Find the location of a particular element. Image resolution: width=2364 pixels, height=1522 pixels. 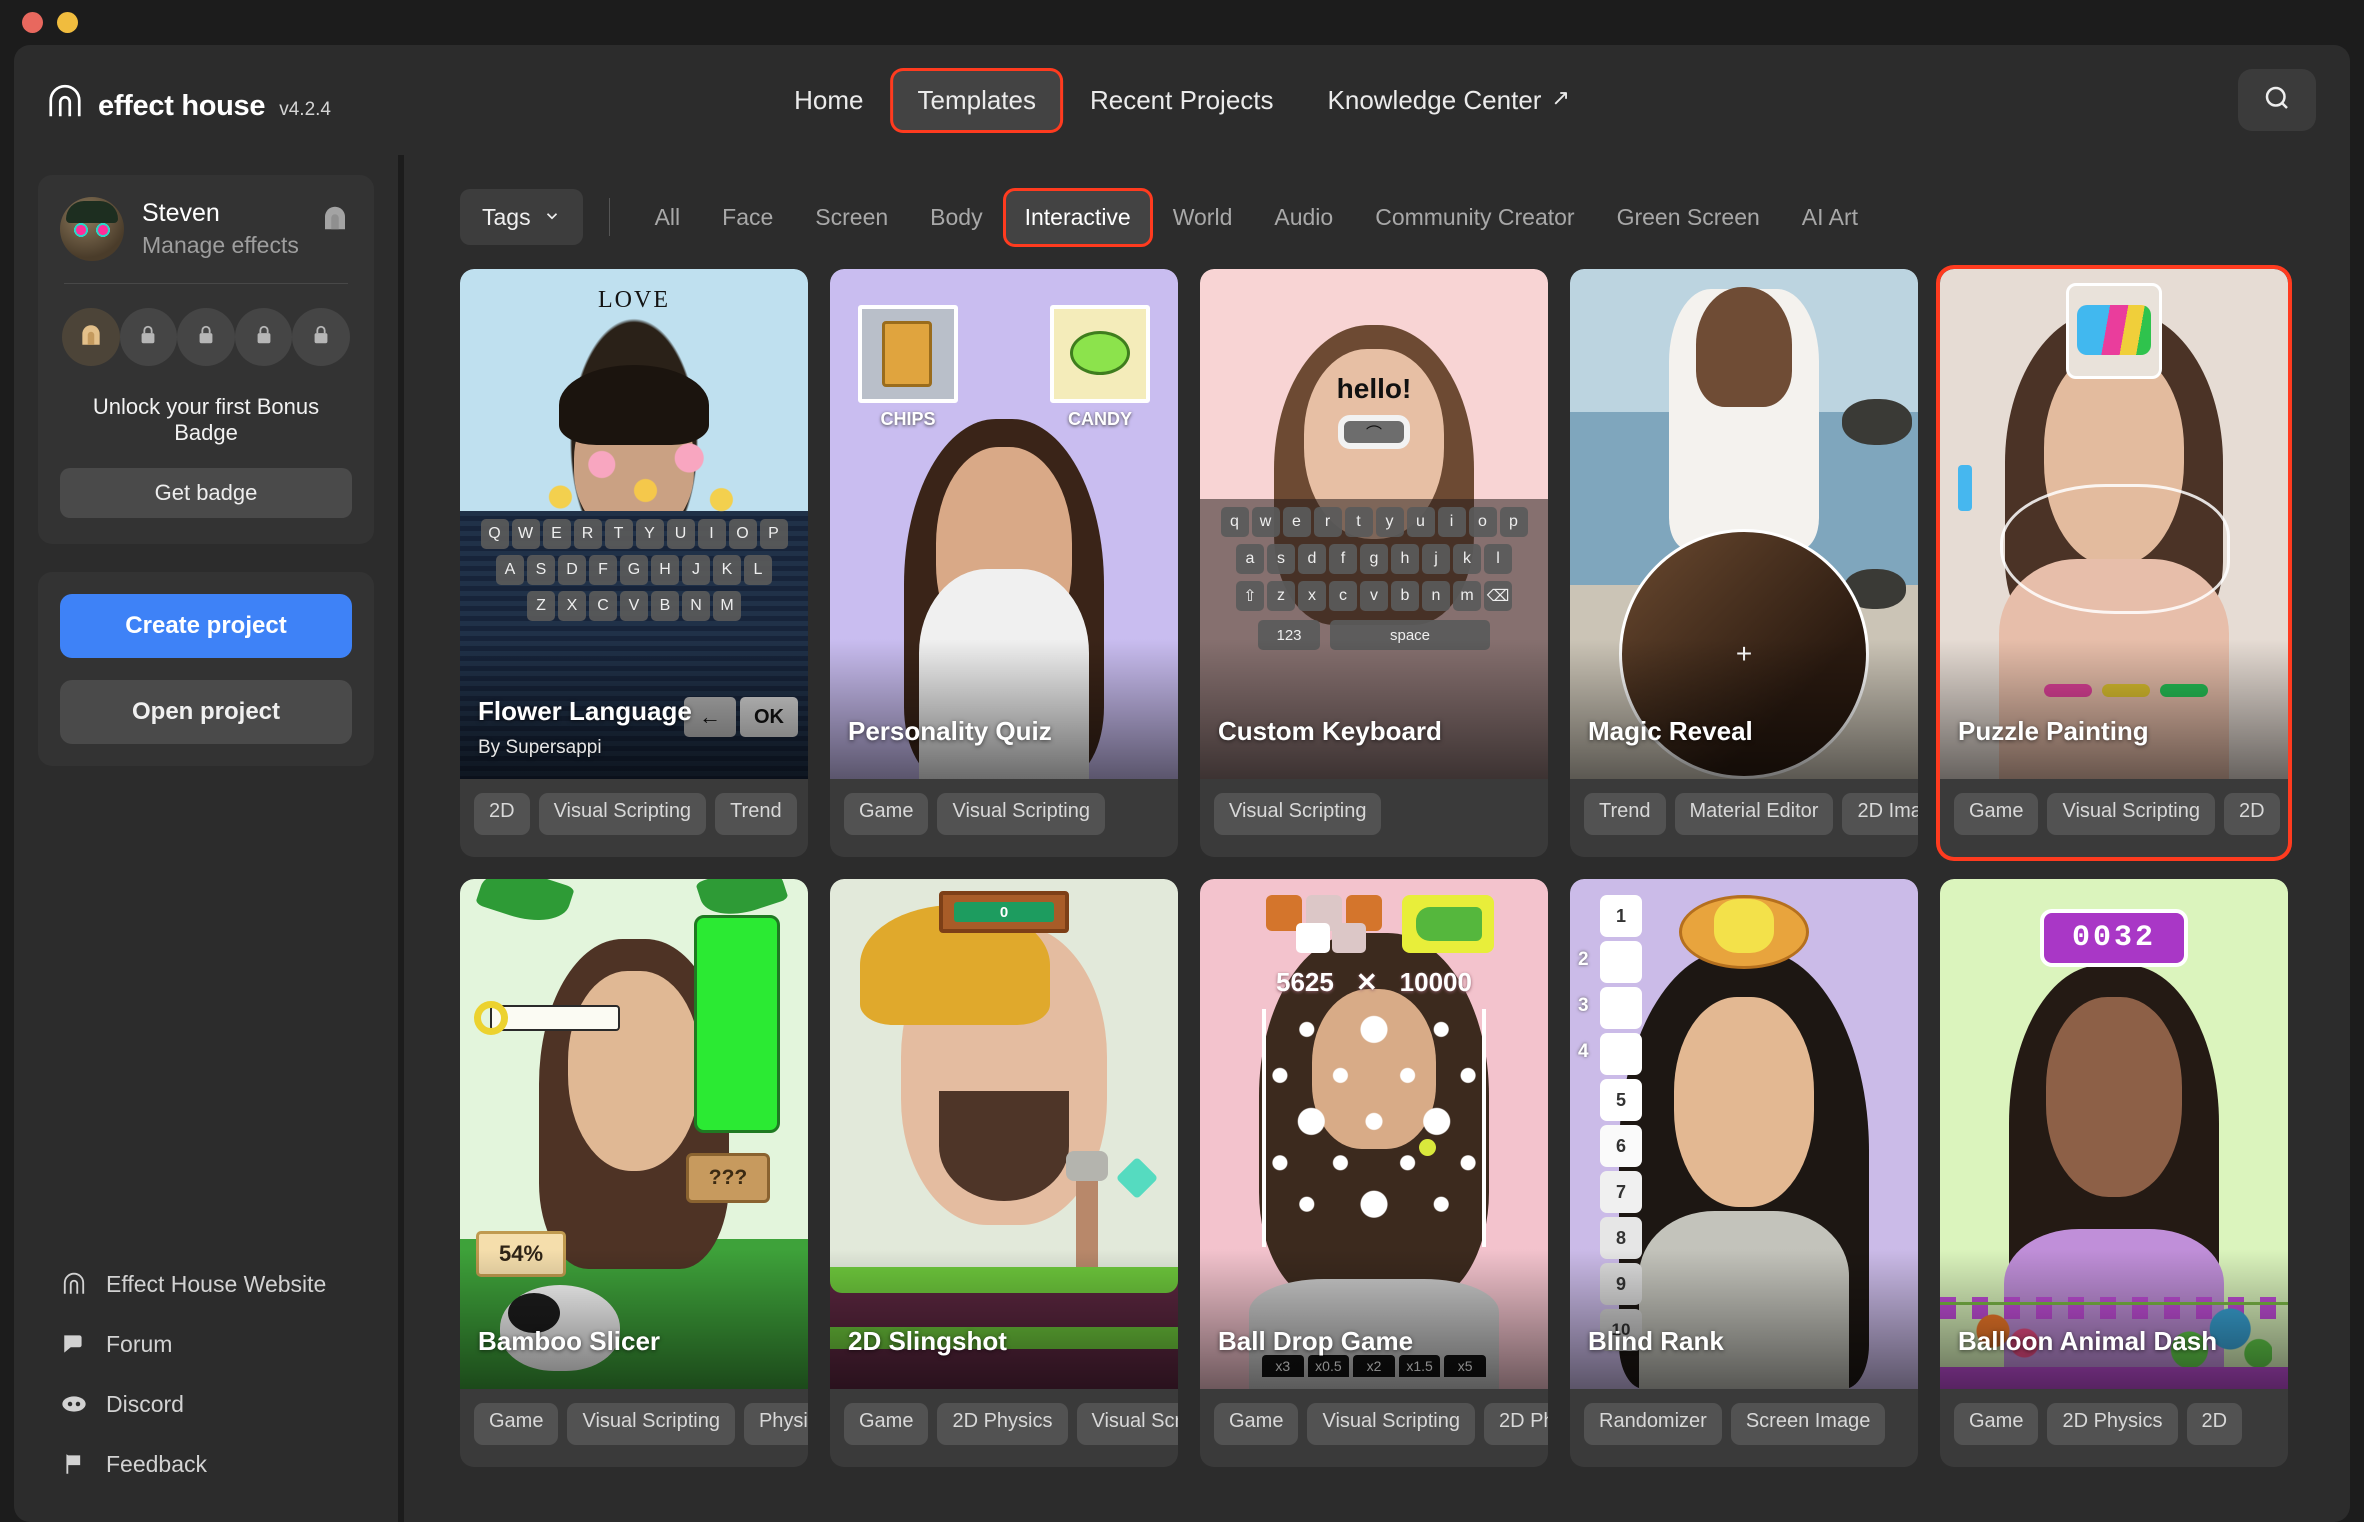

thumb-bubble-text: hello! is located at coordinates (1374, 388).